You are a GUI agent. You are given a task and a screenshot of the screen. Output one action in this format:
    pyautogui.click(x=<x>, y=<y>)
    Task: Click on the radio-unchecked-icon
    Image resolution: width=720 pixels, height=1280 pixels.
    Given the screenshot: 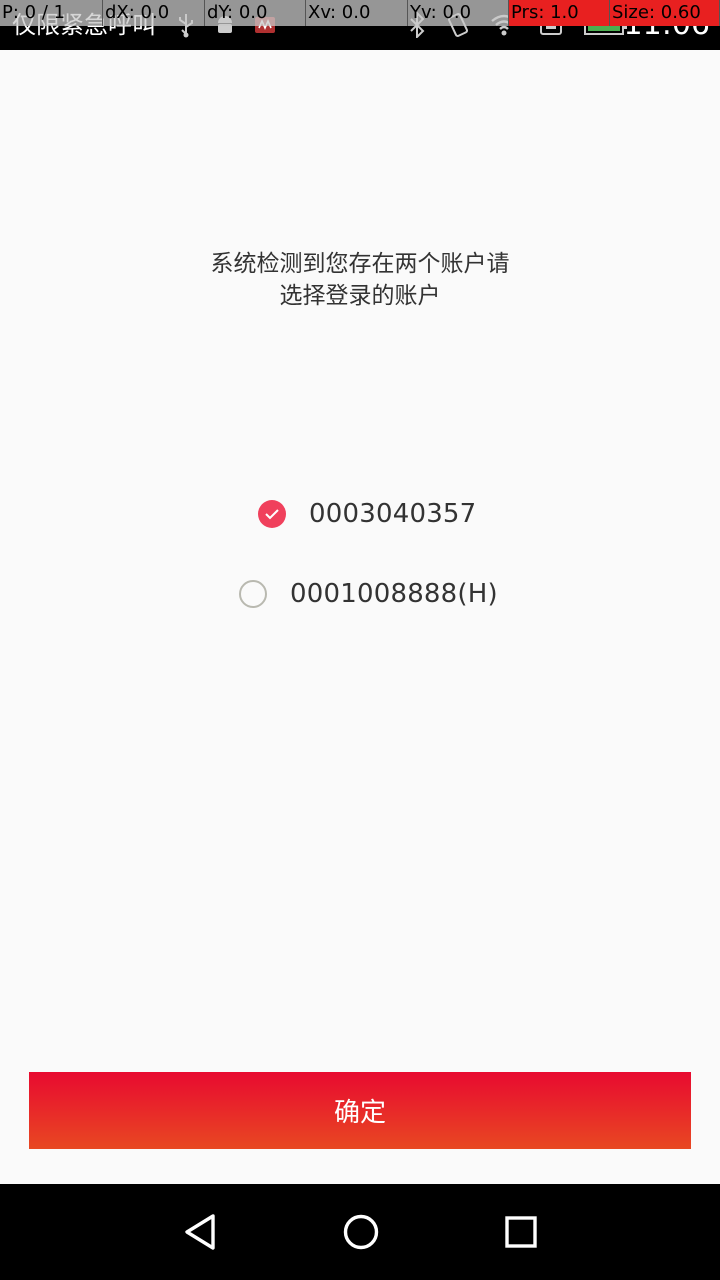 What is the action you would take?
    pyautogui.click(x=253, y=594)
    